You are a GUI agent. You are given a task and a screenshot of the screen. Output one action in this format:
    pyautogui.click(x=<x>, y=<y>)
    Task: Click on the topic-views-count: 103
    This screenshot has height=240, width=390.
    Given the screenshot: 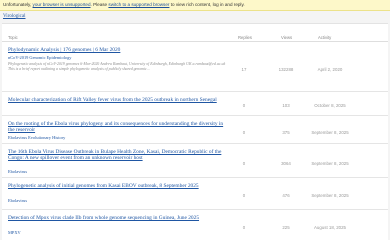 What is the action you would take?
    pyautogui.click(x=286, y=105)
    